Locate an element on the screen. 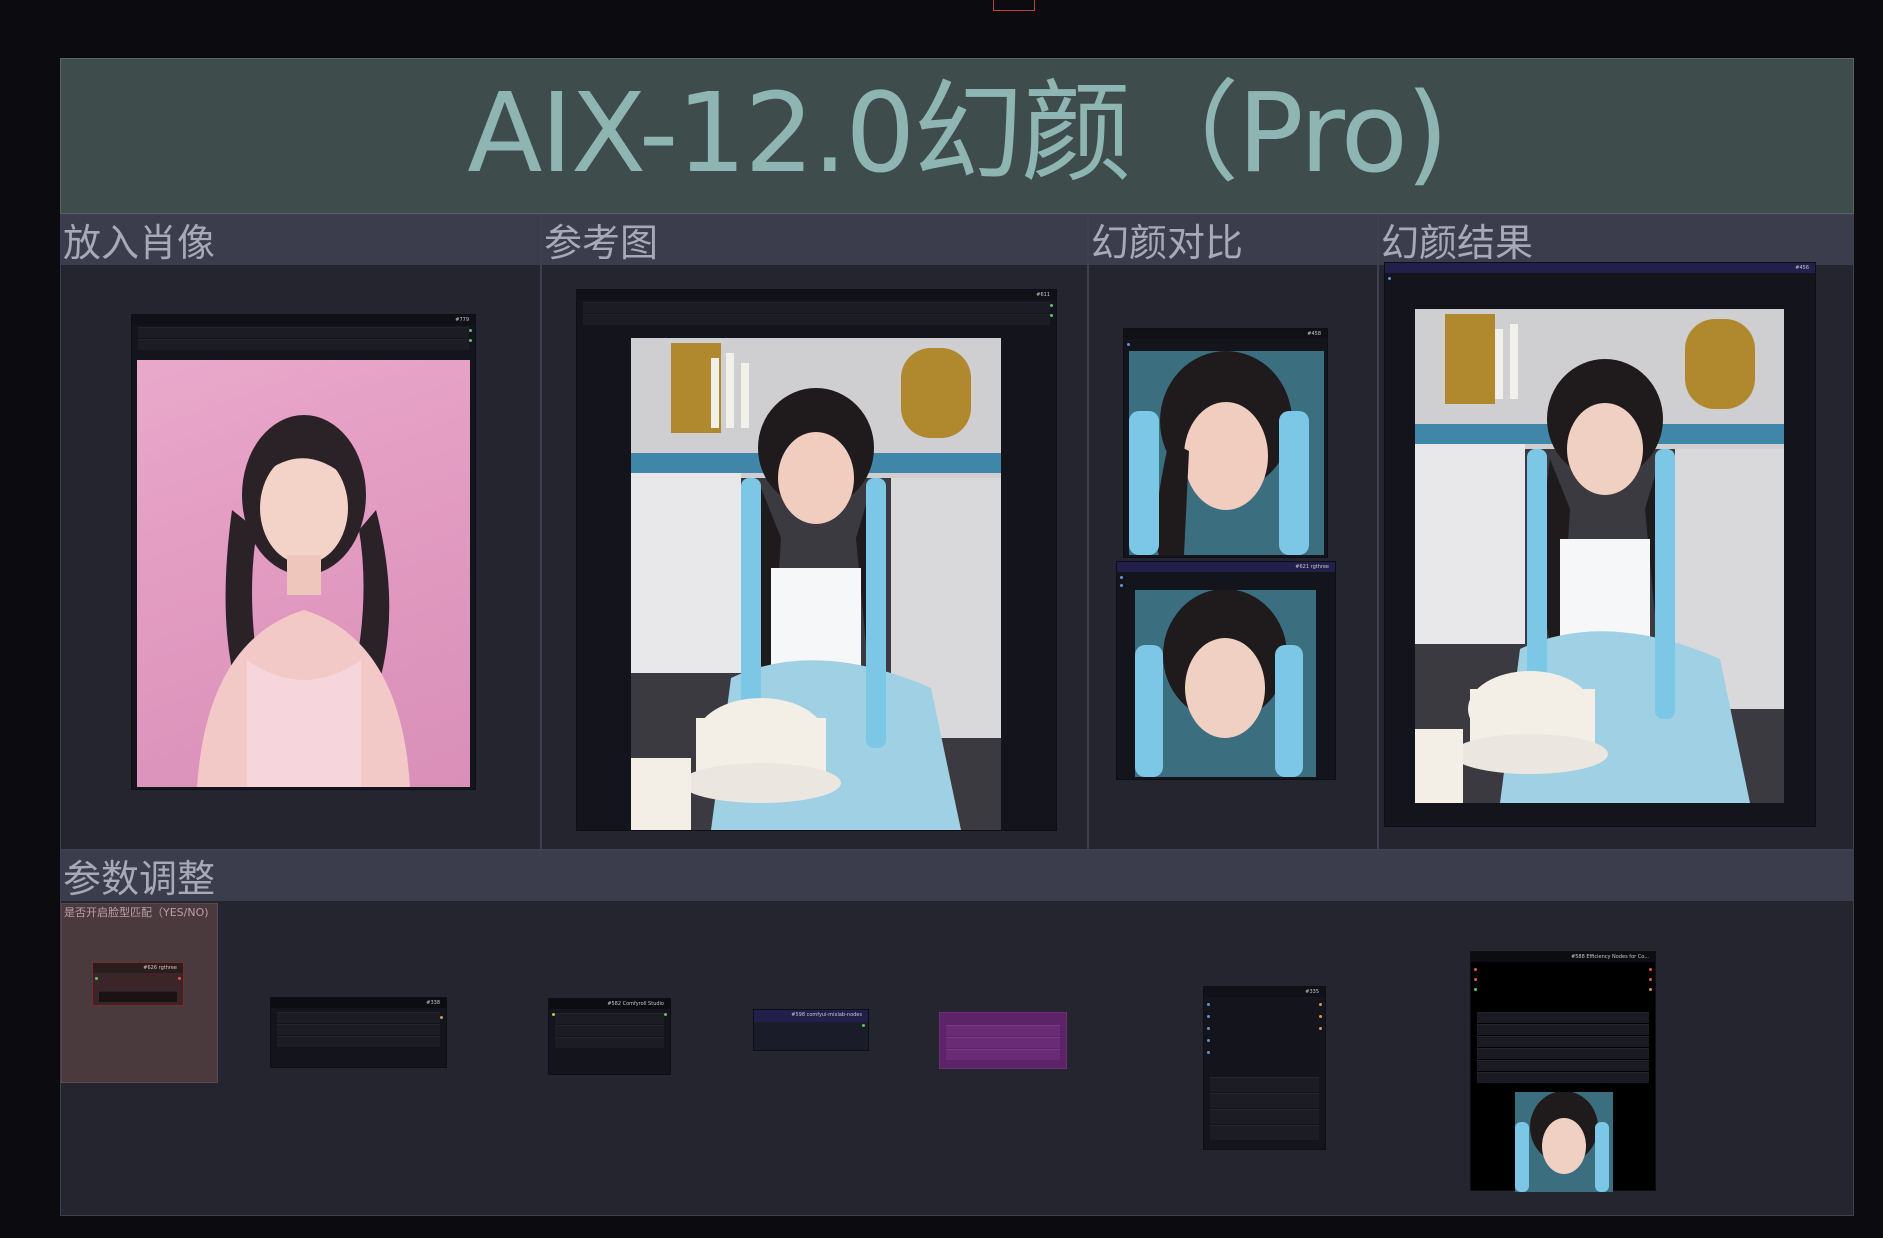 This screenshot has width=1883, height=1238. node-titlebar: #335 is located at coordinates (1264, 992).